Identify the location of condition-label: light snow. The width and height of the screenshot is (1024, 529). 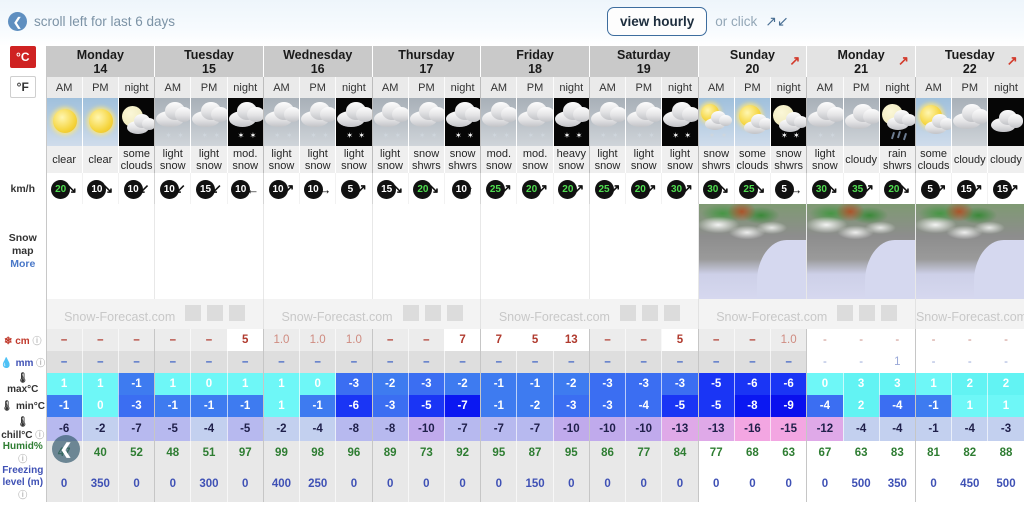
(318, 159).